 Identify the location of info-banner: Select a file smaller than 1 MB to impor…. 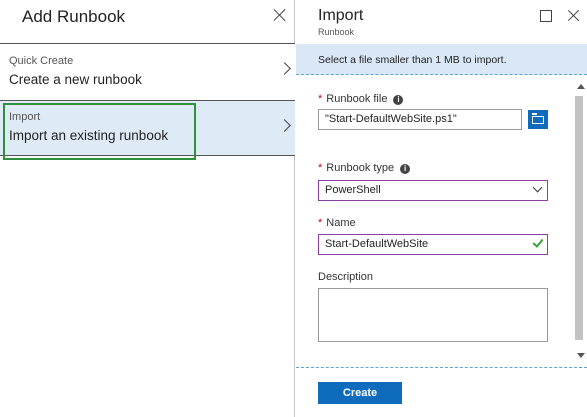
(441, 59).